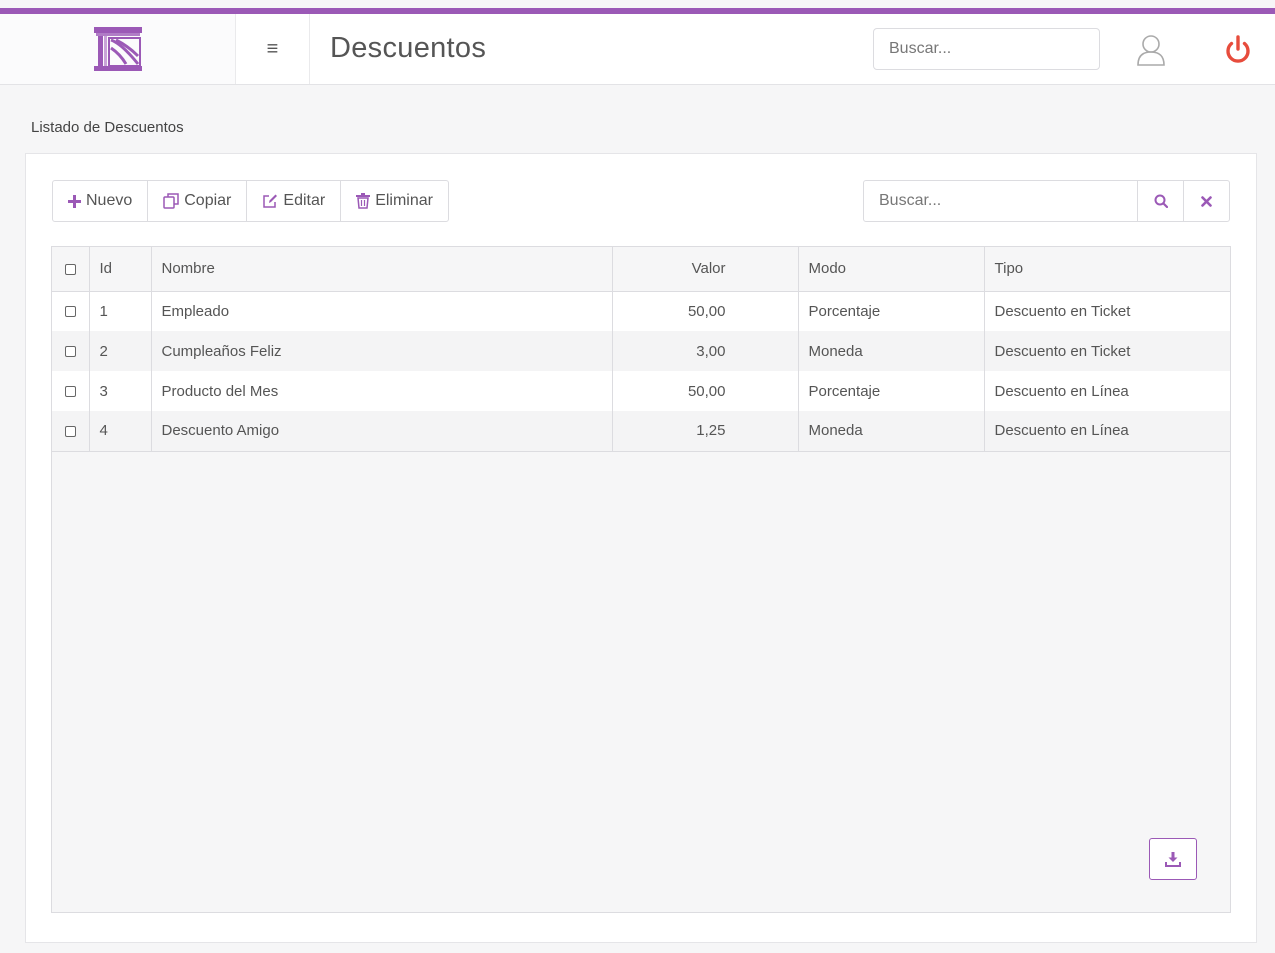 The height and width of the screenshot is (953, 1275). What do you see at coordinates (120, 391) in the screenshot?
I see `cell-id: 3` at bounding box center [120, 391].